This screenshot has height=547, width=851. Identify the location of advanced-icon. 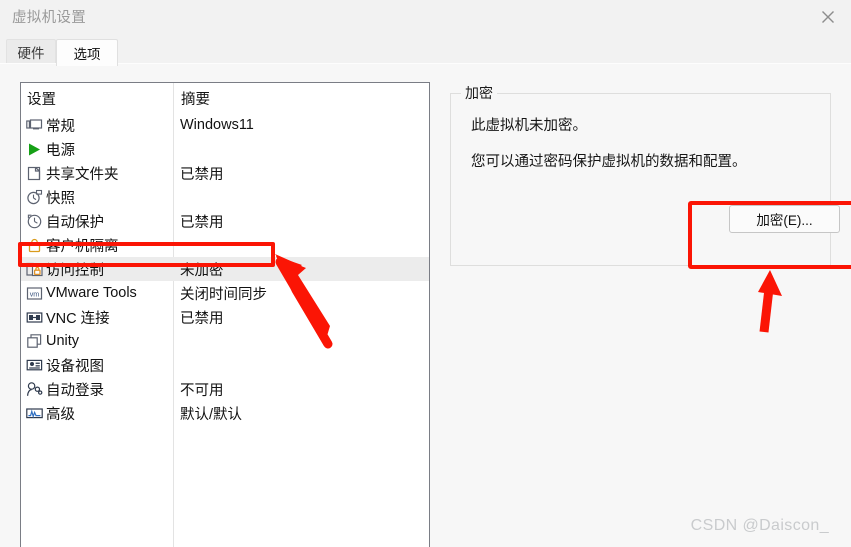
(34, 413).